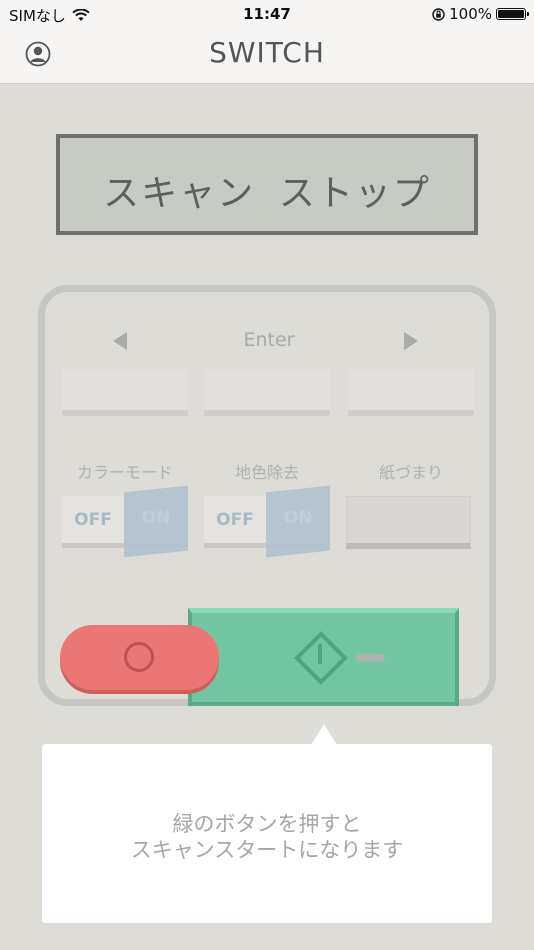 This screenshot has width=534, height=950. Describe the element at coordinates (125, 521) in the screenshot. I see `color-mode-toggle: OFF ON` at that location.